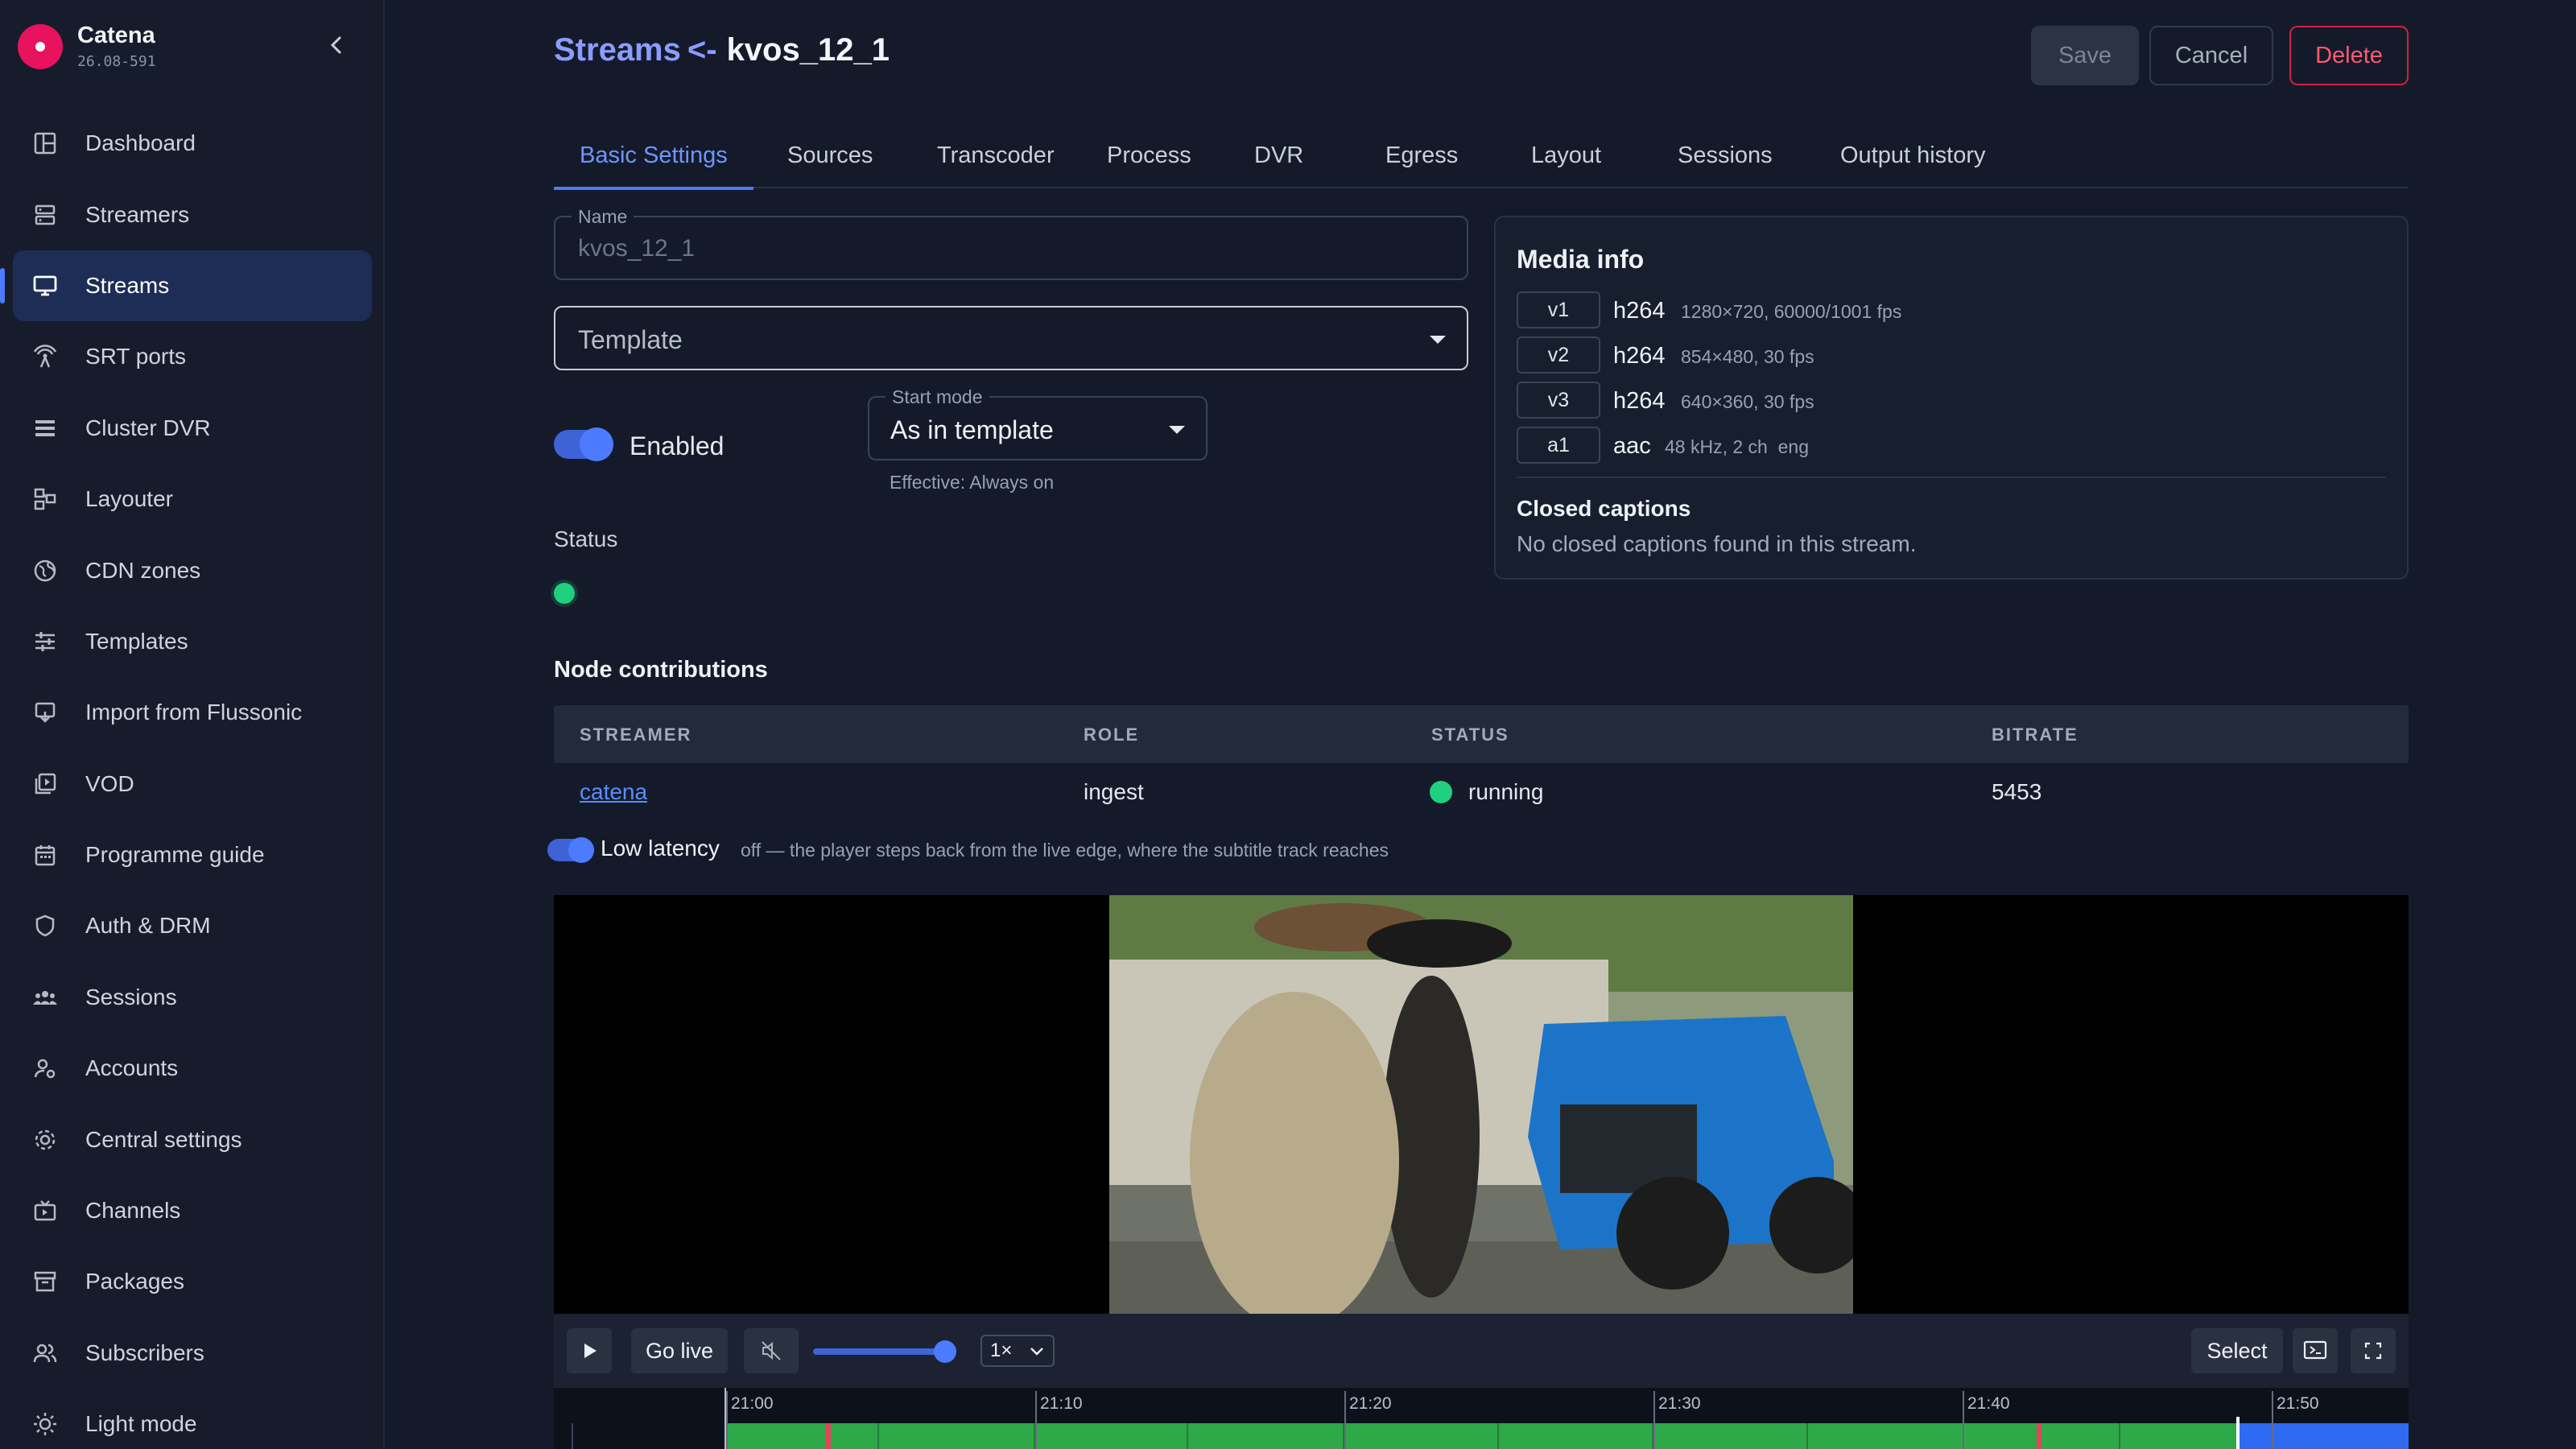 The image size is (2576, 1449). Describe the element at coordinates (752, 1403) in the screenshot. I see `timeline-tick-label: 21:00` at that location.